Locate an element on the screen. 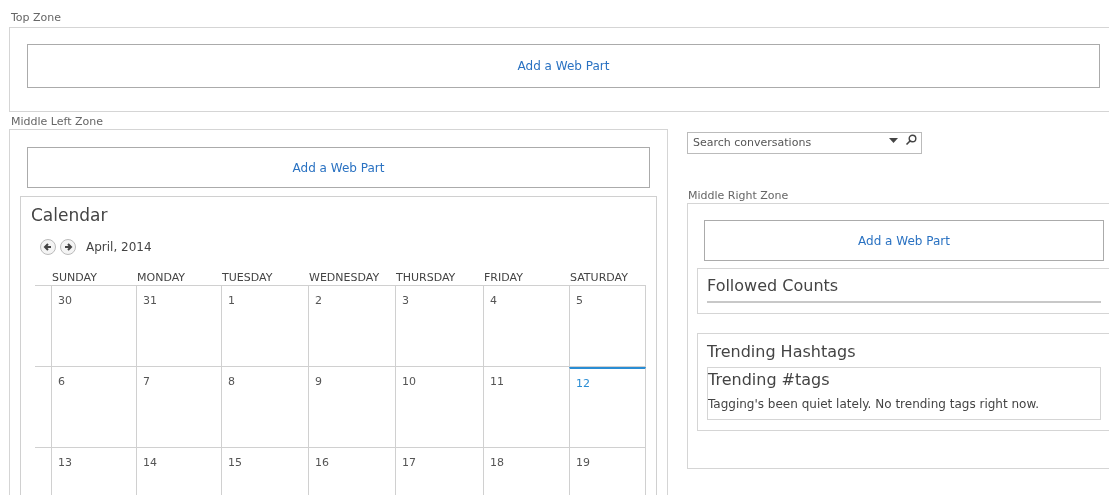 The height and width of the screenshot is (495, 1109). day-number: 30 is located at coordinates (65, 300).